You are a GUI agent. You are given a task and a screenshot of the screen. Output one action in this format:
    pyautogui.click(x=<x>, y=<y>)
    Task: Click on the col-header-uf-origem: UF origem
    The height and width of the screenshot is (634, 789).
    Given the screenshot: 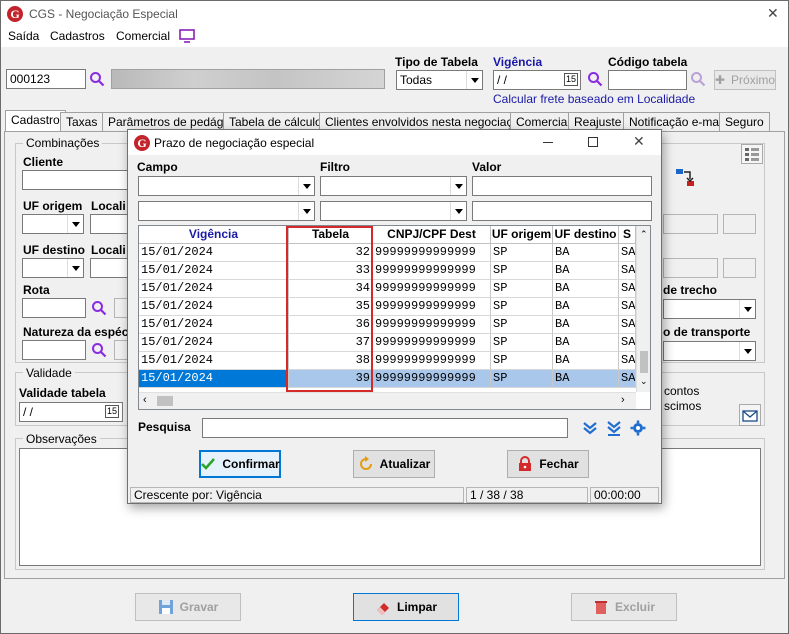 What is the action you would take?
    pyautogui.click(x=522, y=235)
    